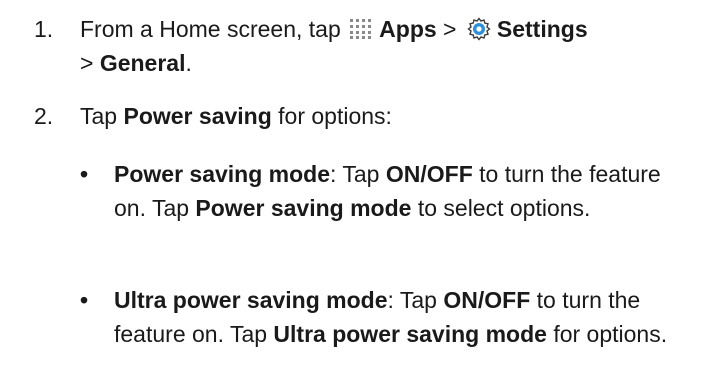 The image size is (704, 384). I want to click on step-1-intro: From a Home screen, tap, so click(210, 29).